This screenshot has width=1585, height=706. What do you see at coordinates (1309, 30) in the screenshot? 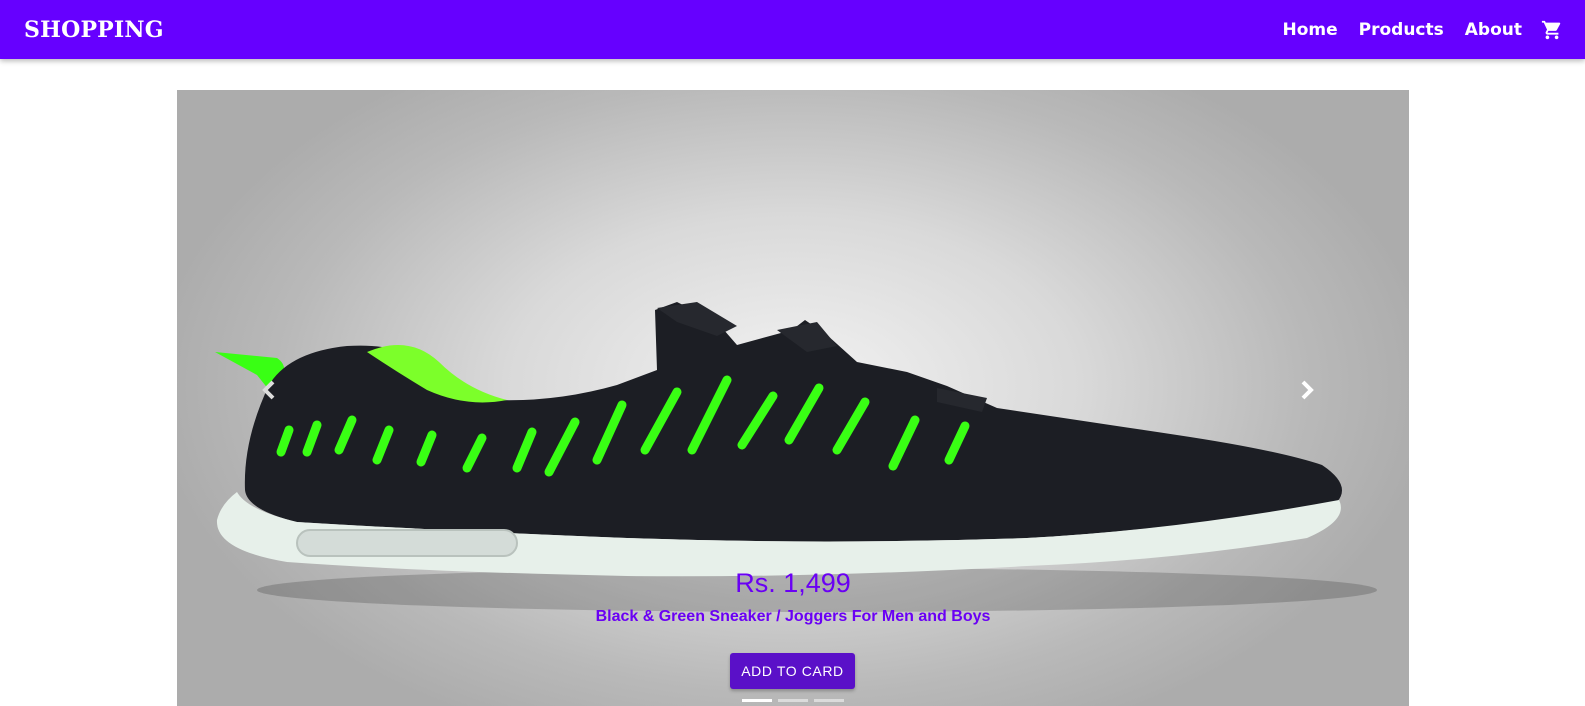
I see `nav-home-link: Home` at bounding box center [1309, 30].